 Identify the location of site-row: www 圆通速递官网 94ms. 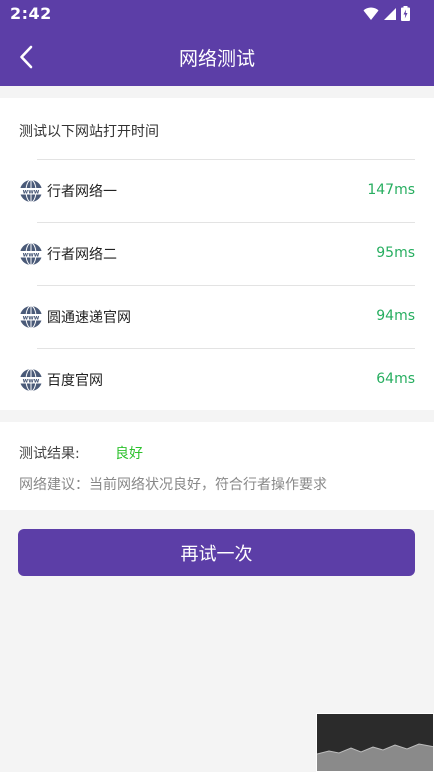
(217, 316).